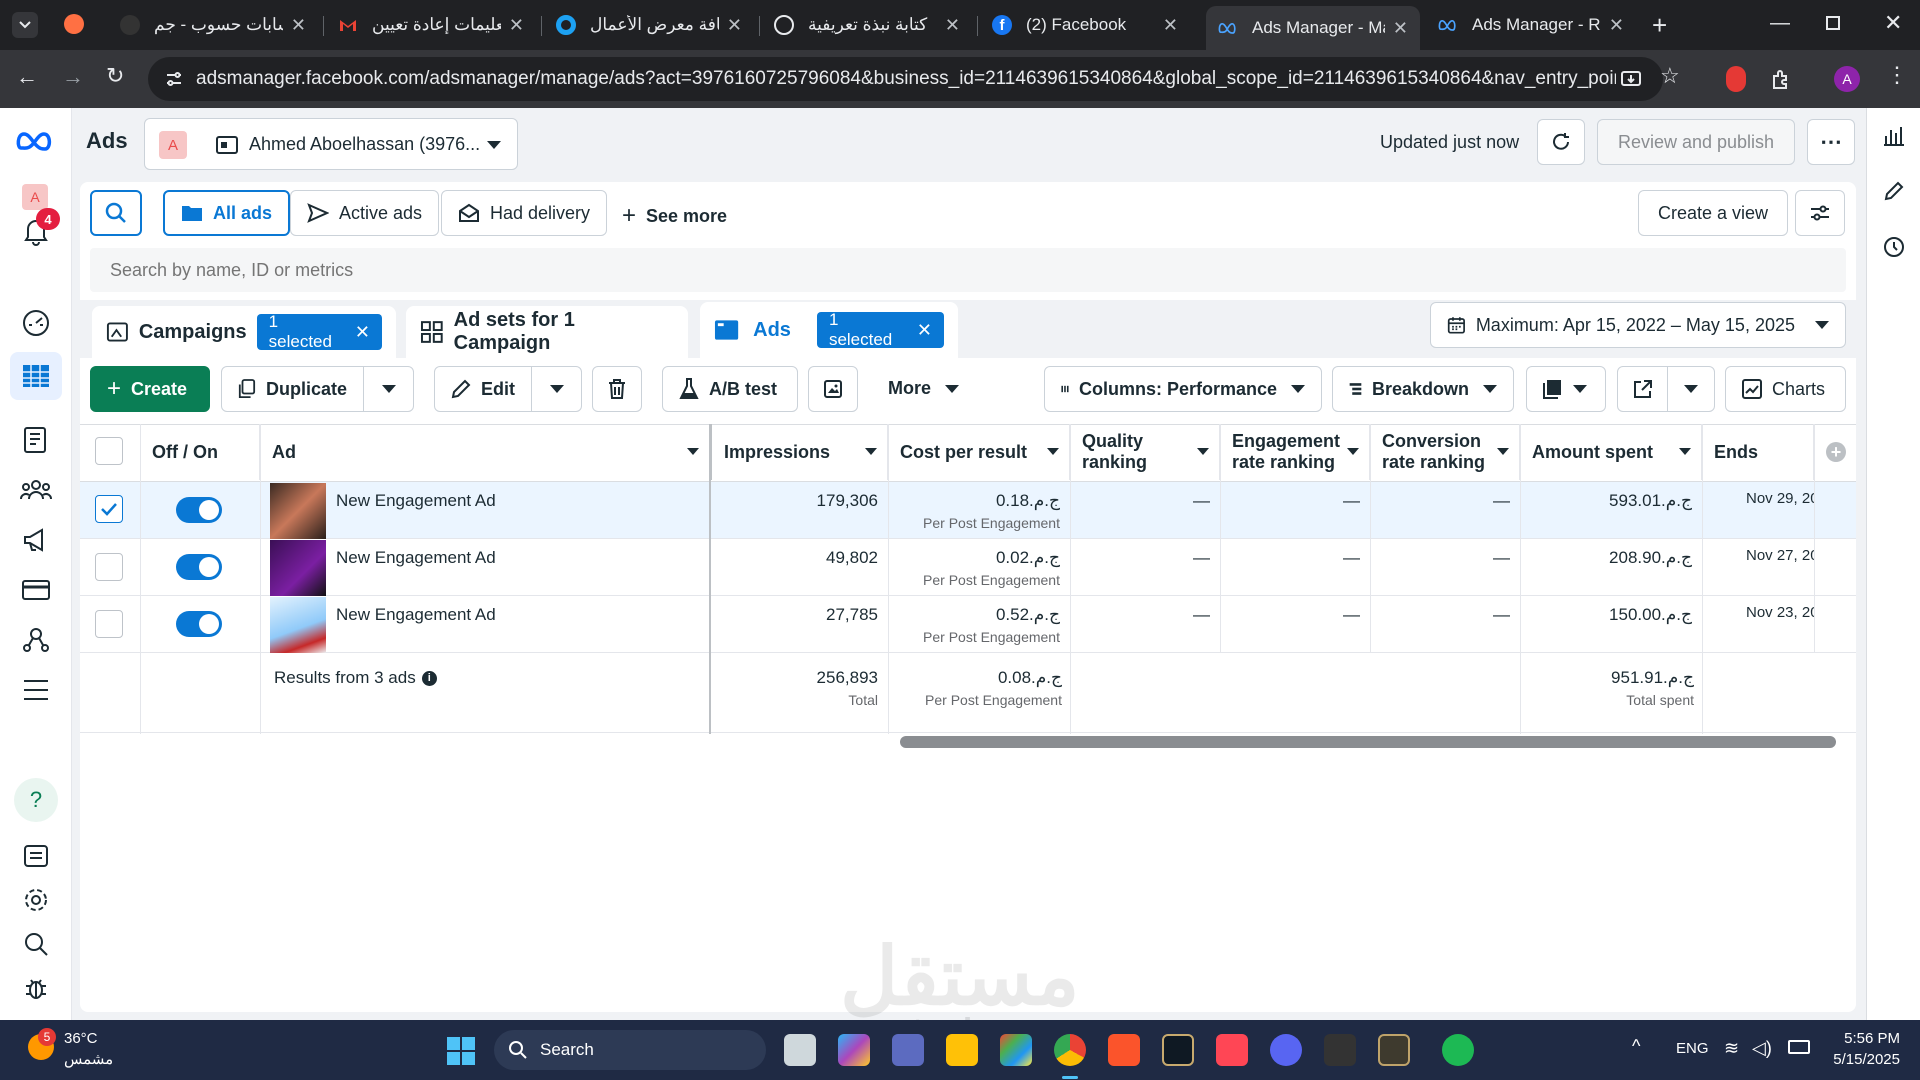  I want to click on see-more-button: + See more, so click(674, 216).